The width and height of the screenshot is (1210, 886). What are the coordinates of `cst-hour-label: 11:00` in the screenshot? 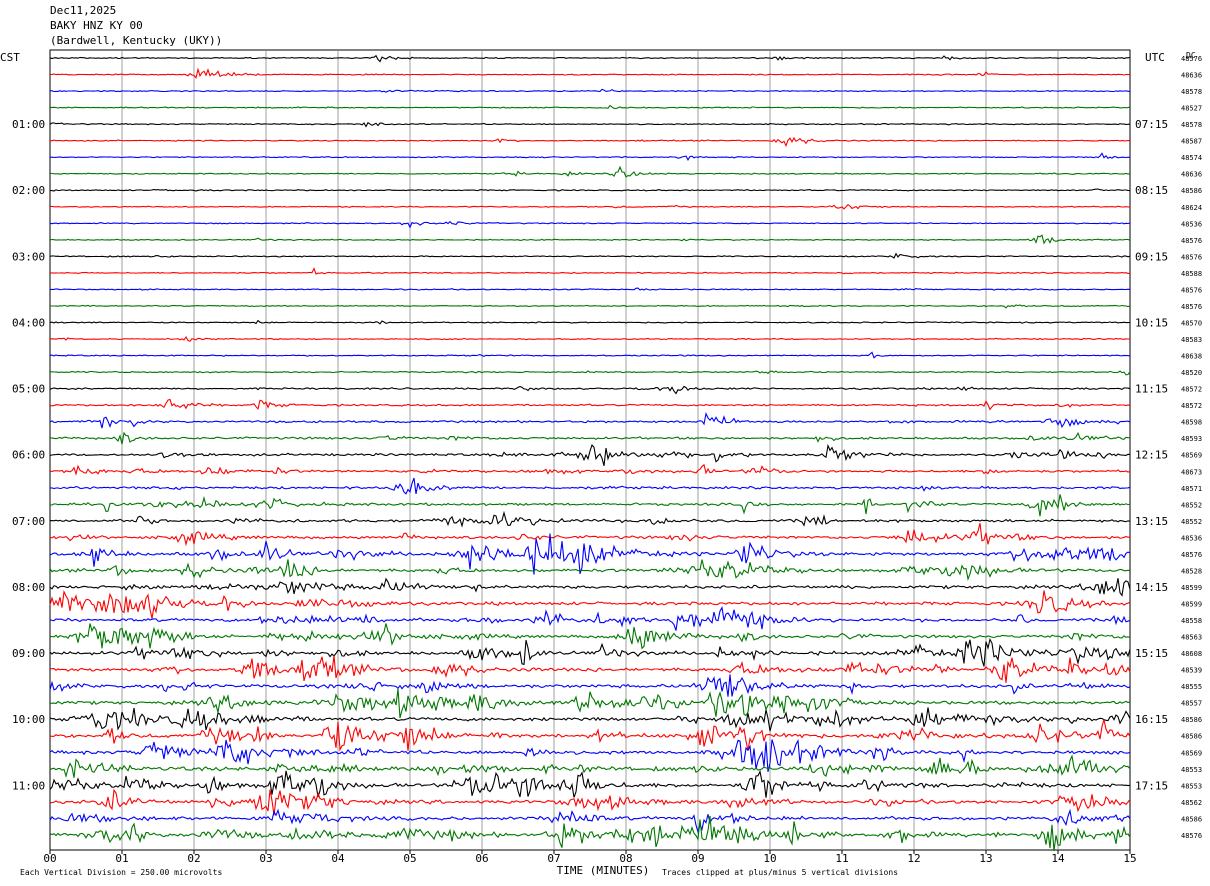 It's located at (28, 785).